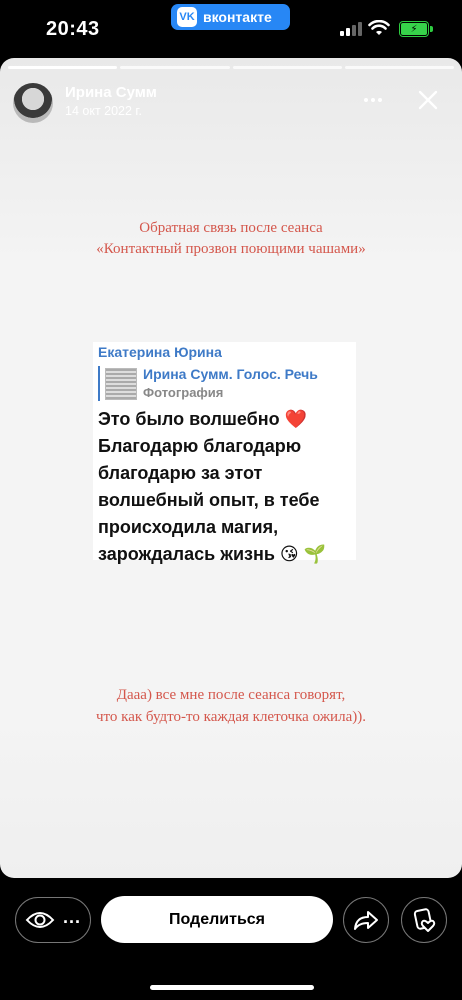  What do you see at coordinates (231, 249) in the screenshot?
I see `caption-line: «Контактный прозвон поющими чашами»` at bounding box center [231, 249].